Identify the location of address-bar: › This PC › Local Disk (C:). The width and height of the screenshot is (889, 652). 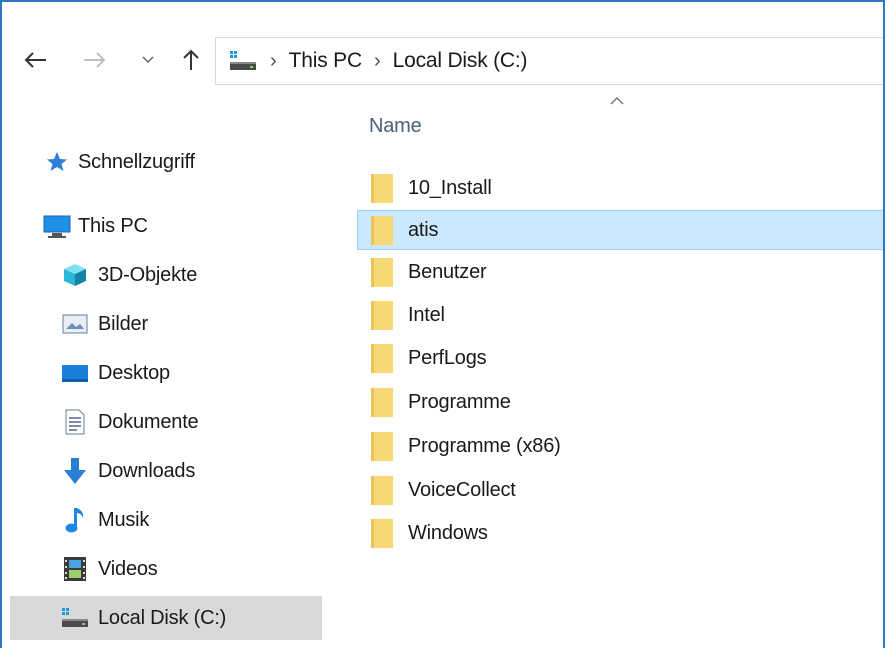
(549, 61).